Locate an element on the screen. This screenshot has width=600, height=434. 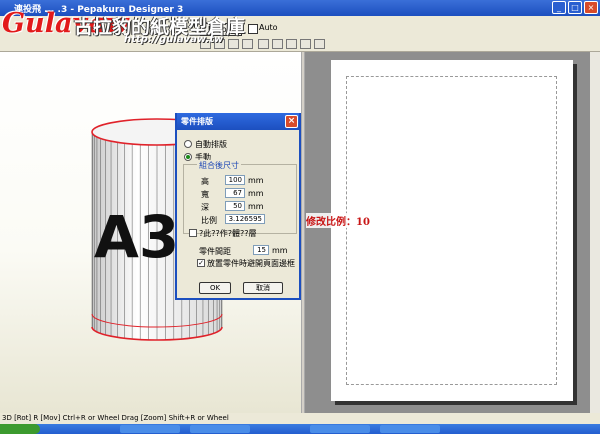
minimize-button: _ is located at coordinates (559, 7).